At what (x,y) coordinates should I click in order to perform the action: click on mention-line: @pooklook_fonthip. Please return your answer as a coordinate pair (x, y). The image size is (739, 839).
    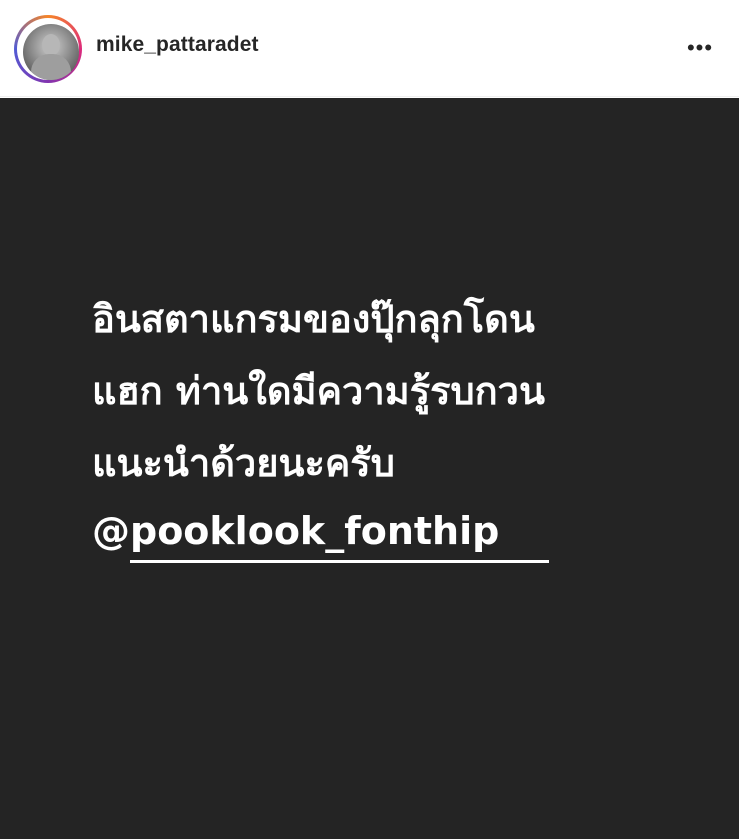
    Looking at the image, I should click on (392, 531).